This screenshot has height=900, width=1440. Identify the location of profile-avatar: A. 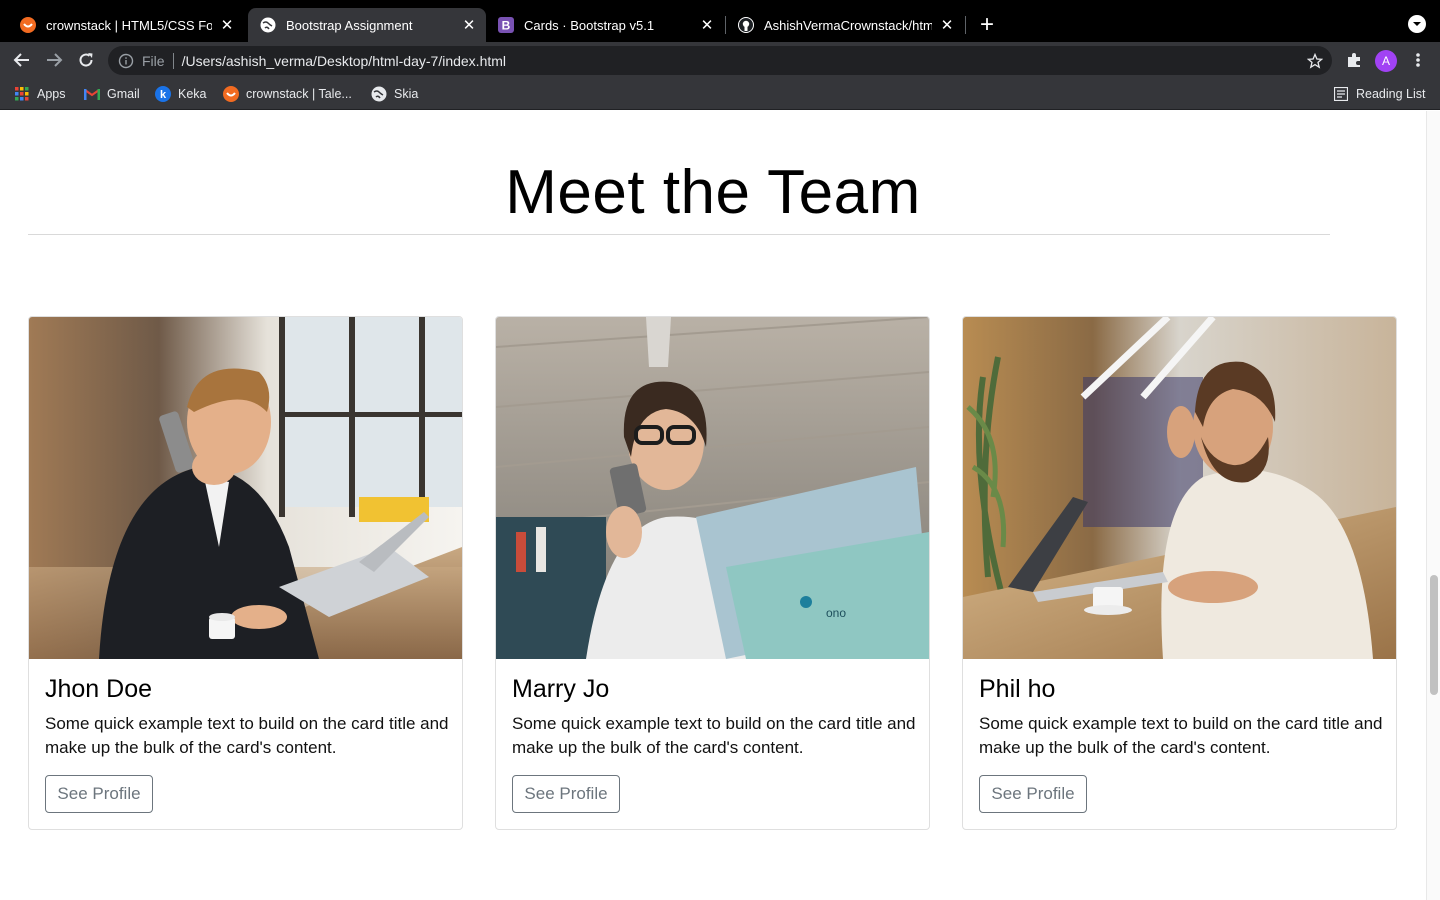
(1386, 61).